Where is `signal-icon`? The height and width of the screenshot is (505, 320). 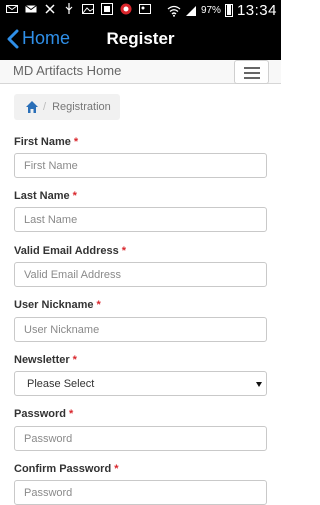
signal-icon is located at coordinates (190, 10).